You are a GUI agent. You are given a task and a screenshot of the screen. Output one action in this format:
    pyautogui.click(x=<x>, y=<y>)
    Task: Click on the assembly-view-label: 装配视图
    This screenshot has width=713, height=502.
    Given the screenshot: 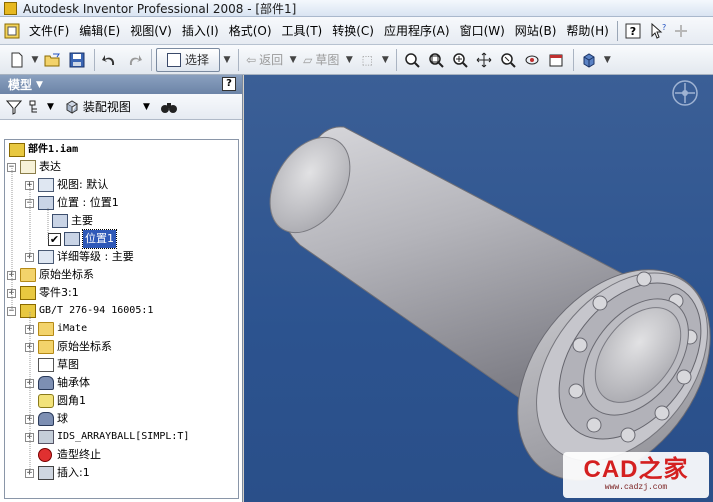 What is the action you would take?
    pyautogui.click(x=106, y=107)
    